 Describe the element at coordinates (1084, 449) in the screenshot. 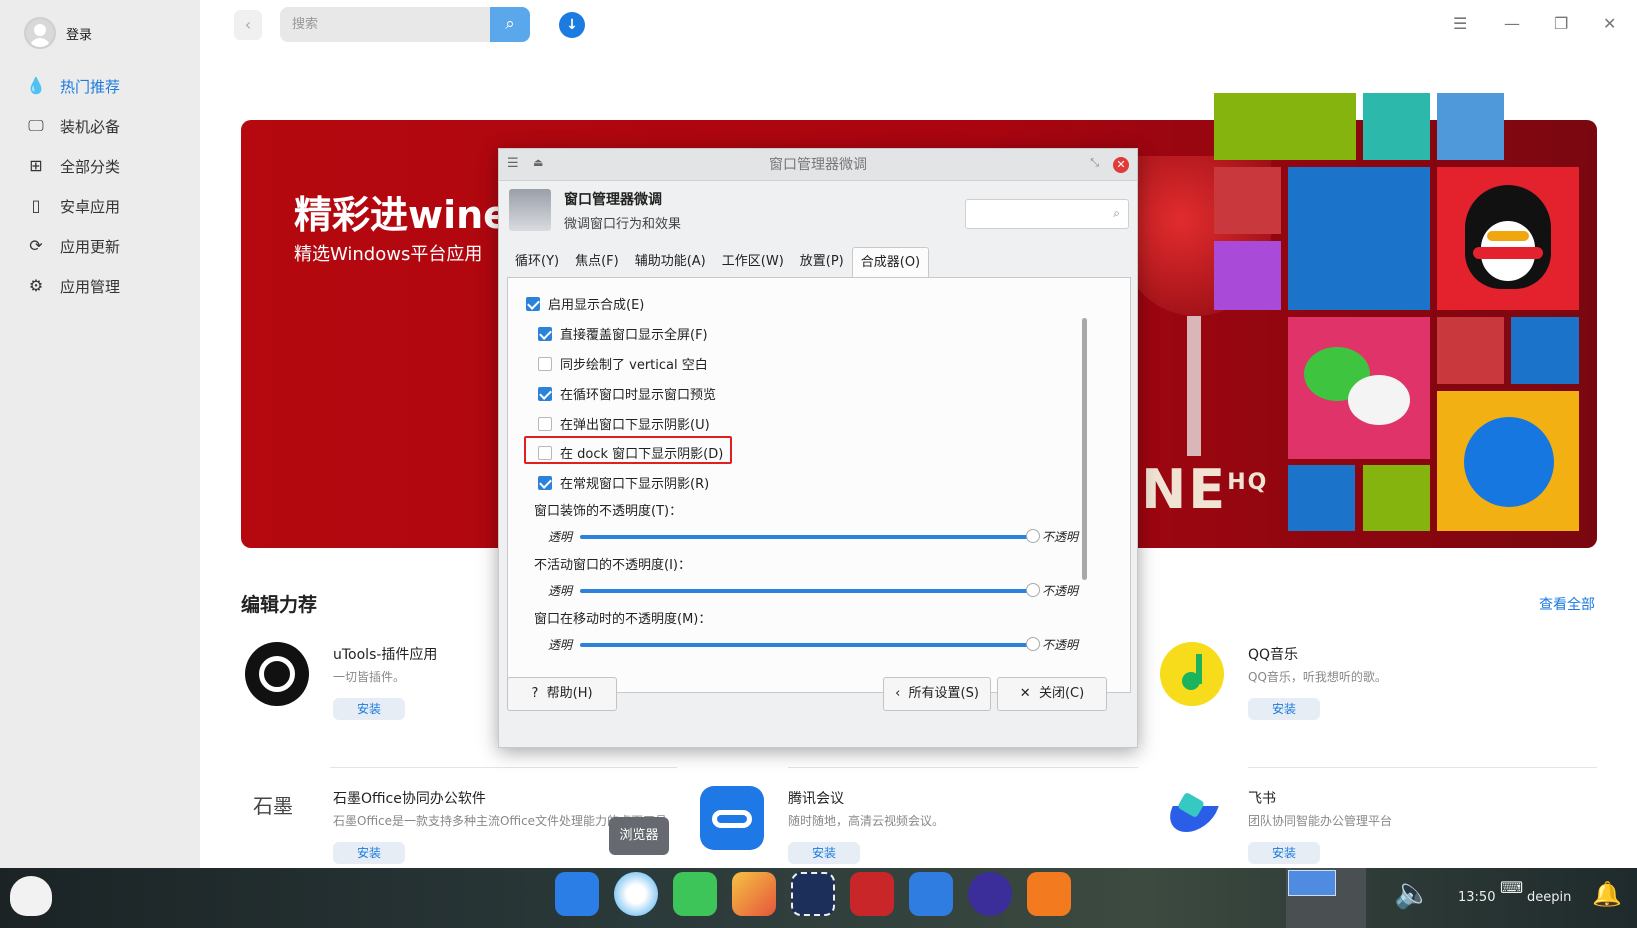

I see `panel-scrollbar` at that location.